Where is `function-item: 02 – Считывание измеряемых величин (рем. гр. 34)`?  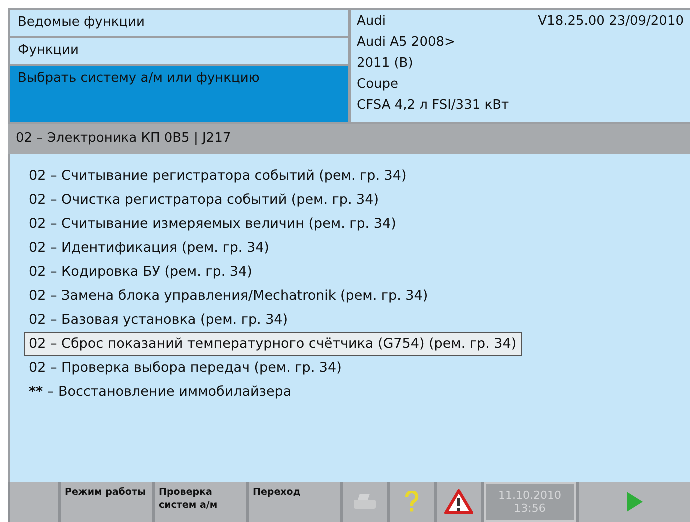
function-item: 02 – Считывание измеряемых величин (рем. гр. 34) is located at coordinates (213, 224).